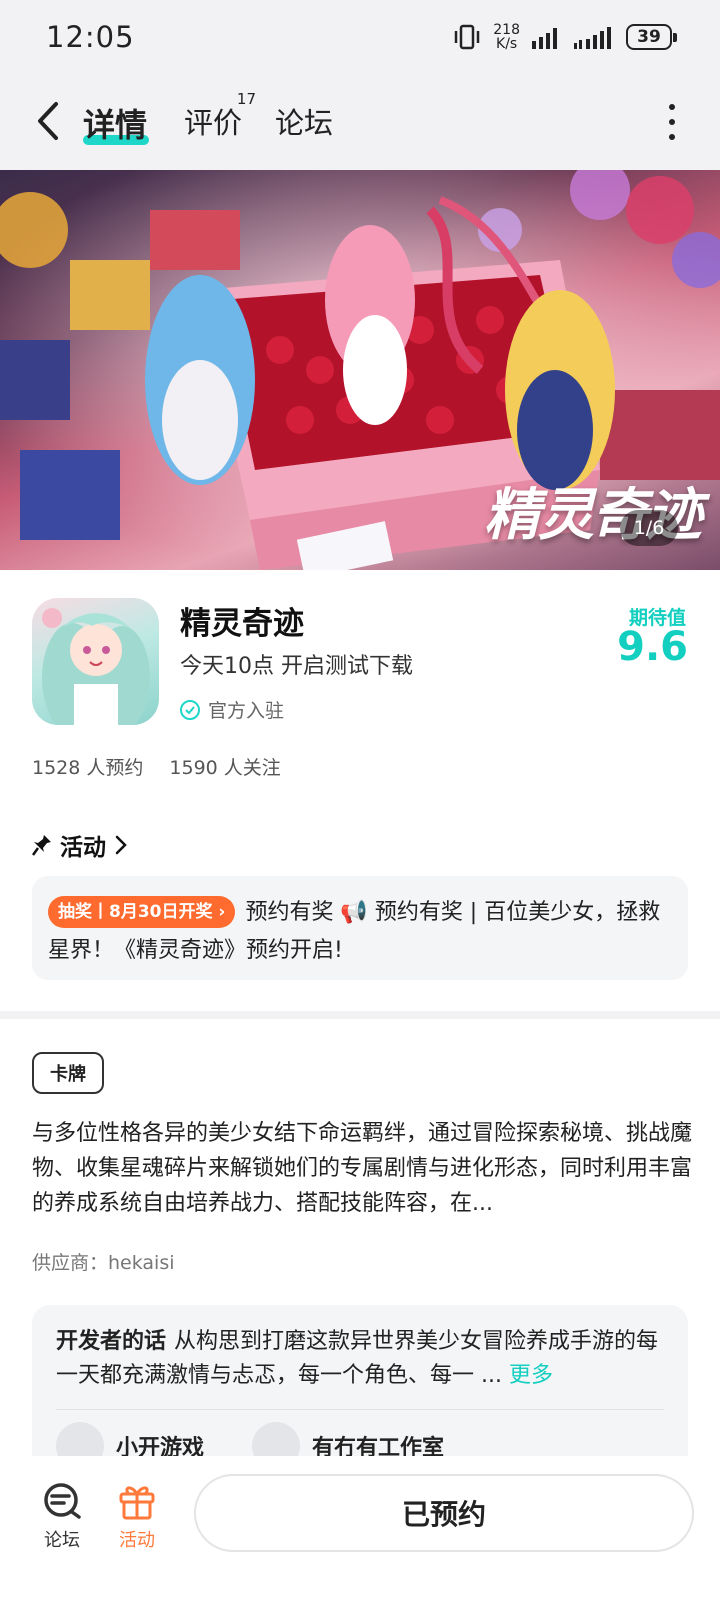  Describe the element at coordinates (360, 1015) in the screenshot. I see `section-divider` at that location.